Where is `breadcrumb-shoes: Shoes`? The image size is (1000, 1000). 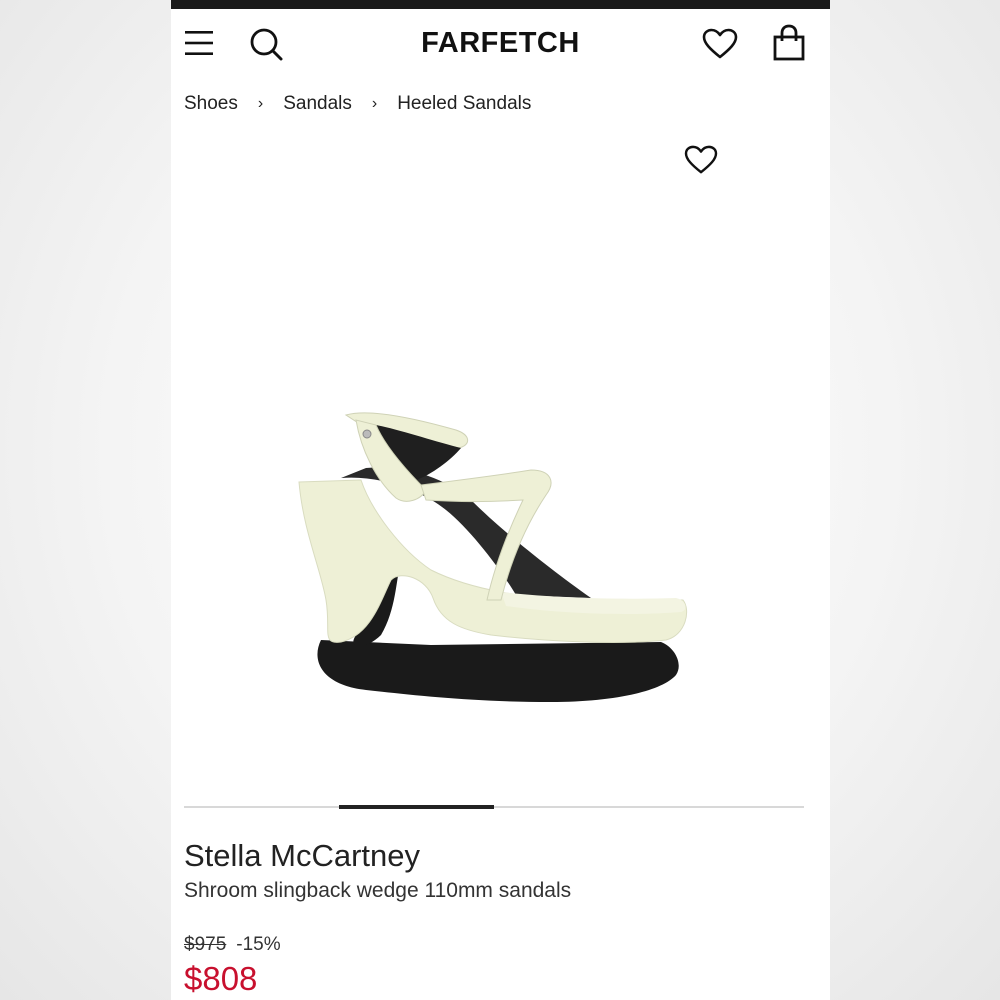
breadcrumb-shoes: Shoes is located at coordinates (211, 104).